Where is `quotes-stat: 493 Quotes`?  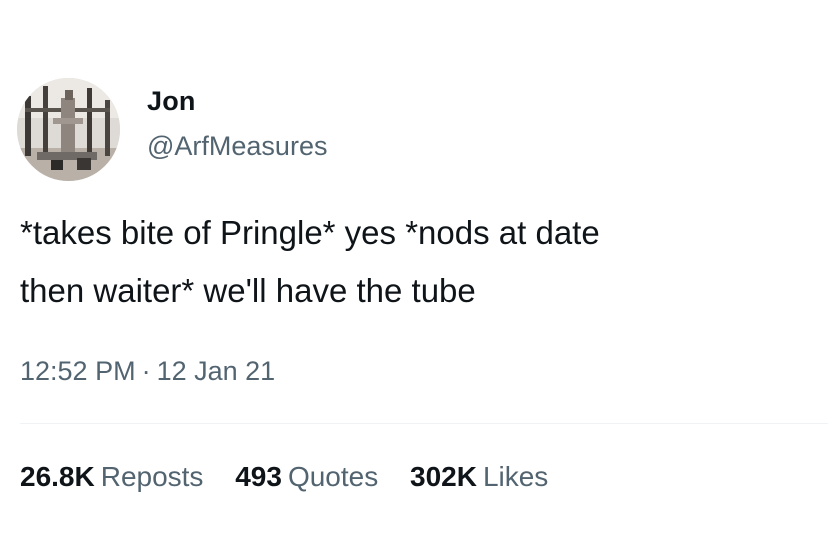 quotes-stat: 493 Quotes is located at coordinates (306, 477).